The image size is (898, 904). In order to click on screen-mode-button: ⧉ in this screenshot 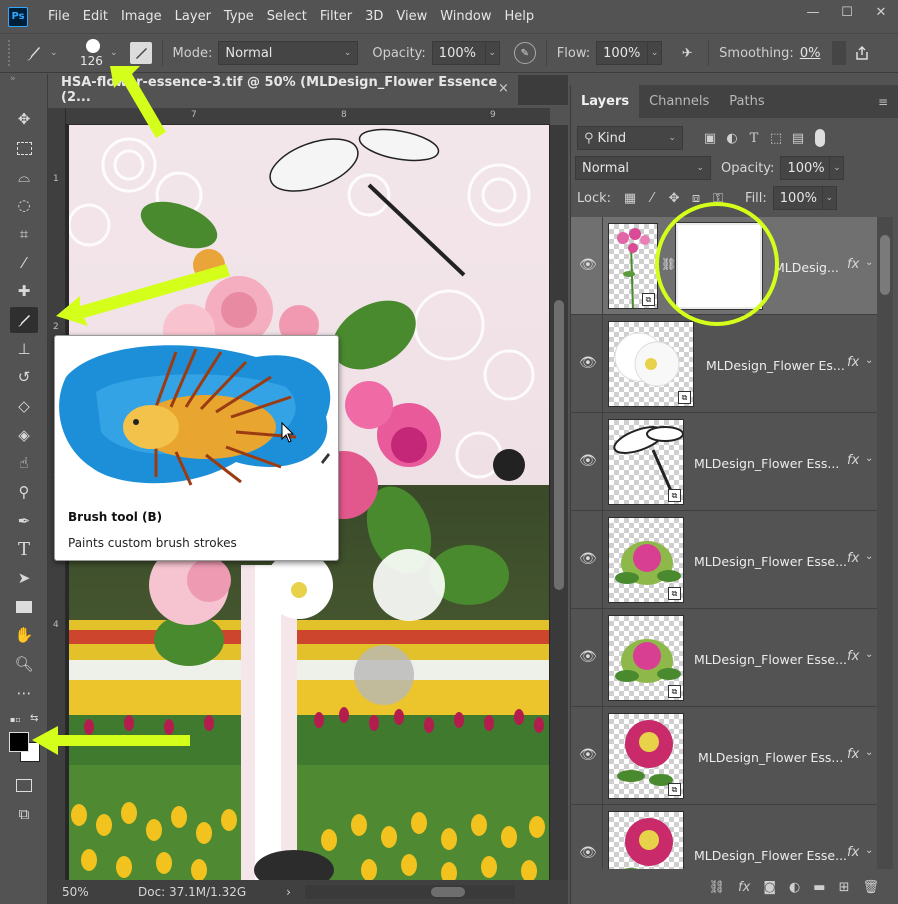, I will do `click(24, 814)`.